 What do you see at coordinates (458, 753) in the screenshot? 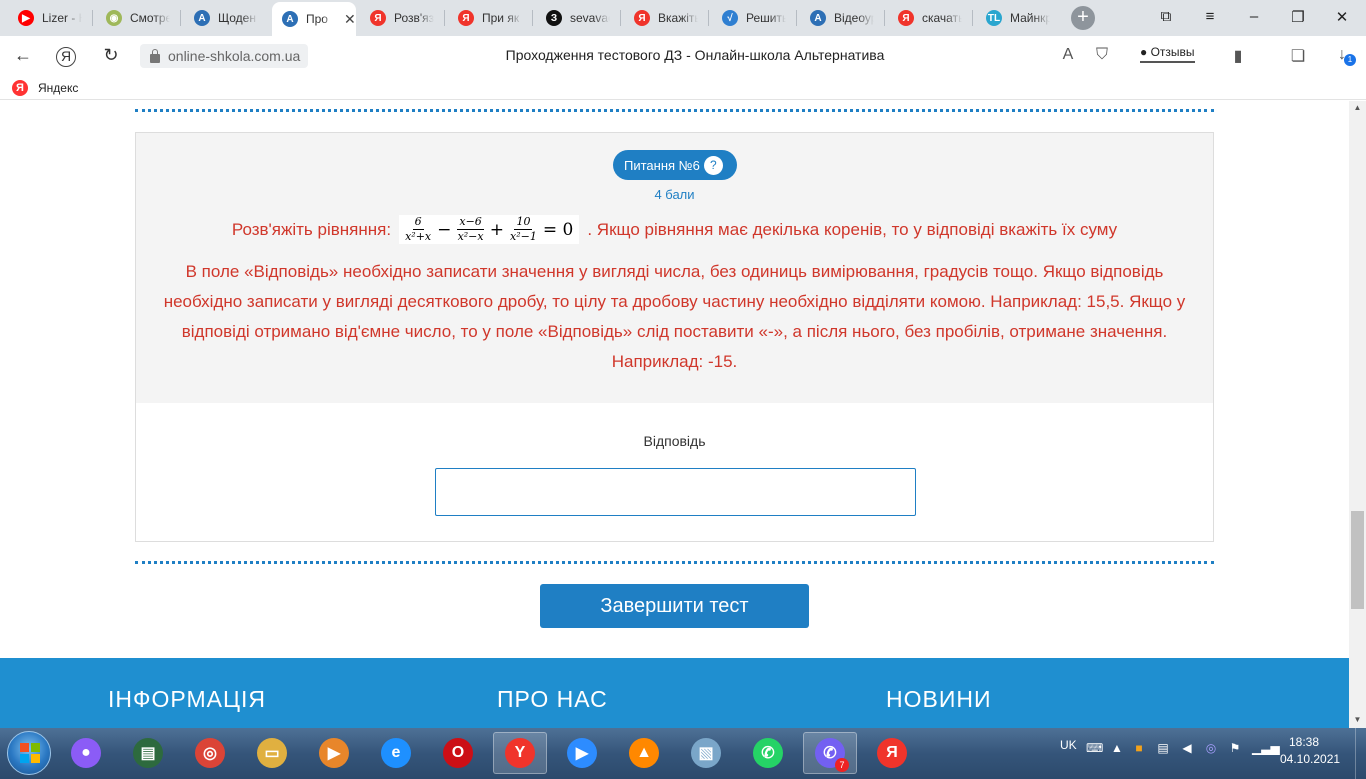
I see `taskbar-app-button: O` at bounding box center [458, 753].